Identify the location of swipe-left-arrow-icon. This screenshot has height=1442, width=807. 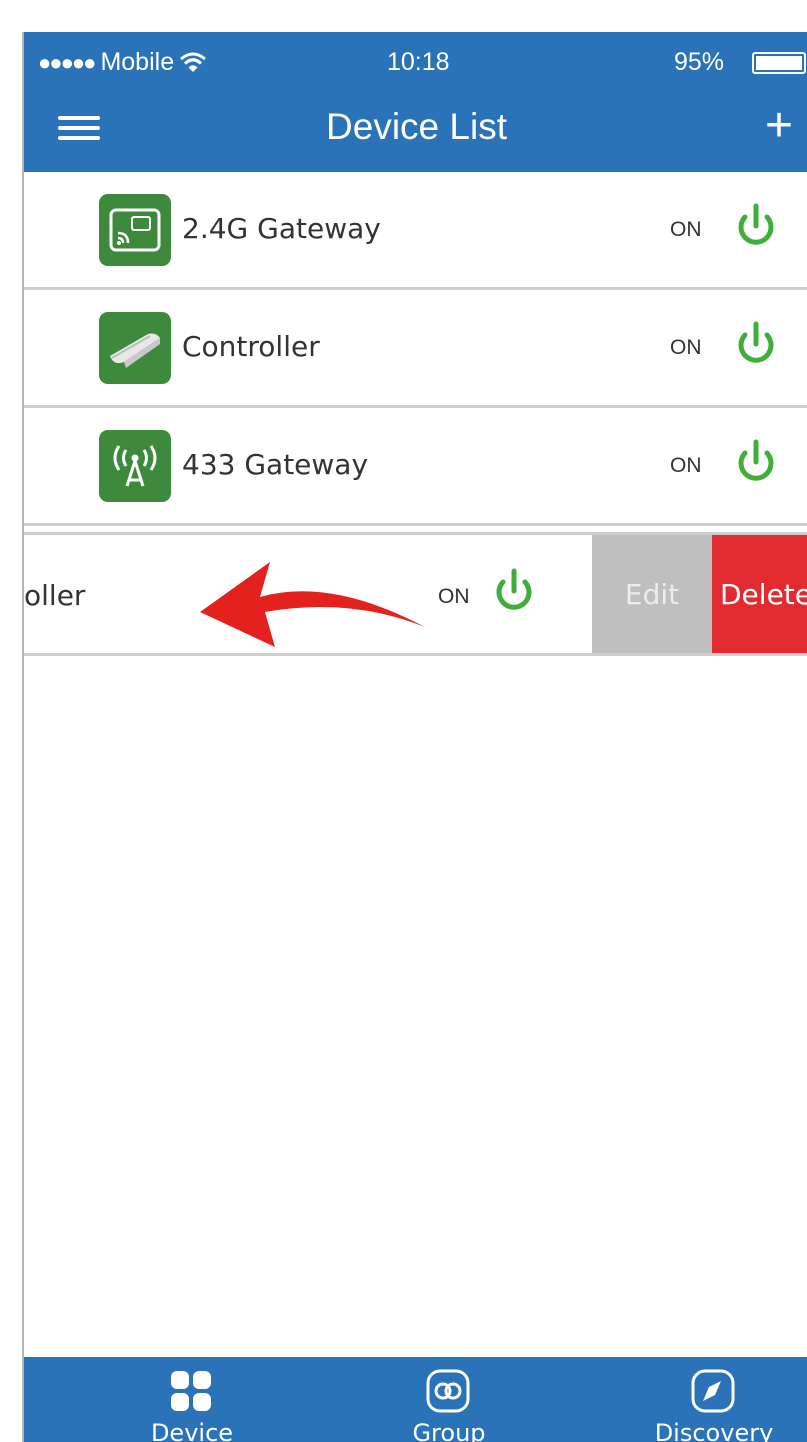
(312, 604).